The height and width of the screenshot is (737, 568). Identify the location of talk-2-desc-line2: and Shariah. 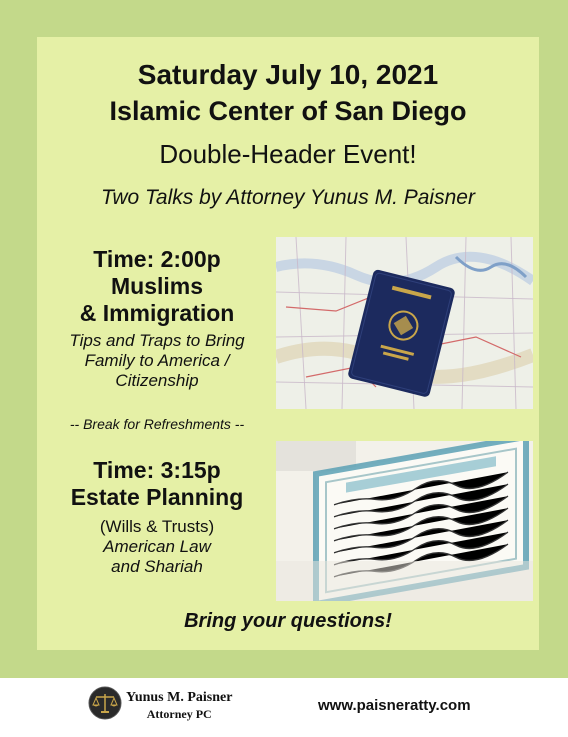
(157, 566).